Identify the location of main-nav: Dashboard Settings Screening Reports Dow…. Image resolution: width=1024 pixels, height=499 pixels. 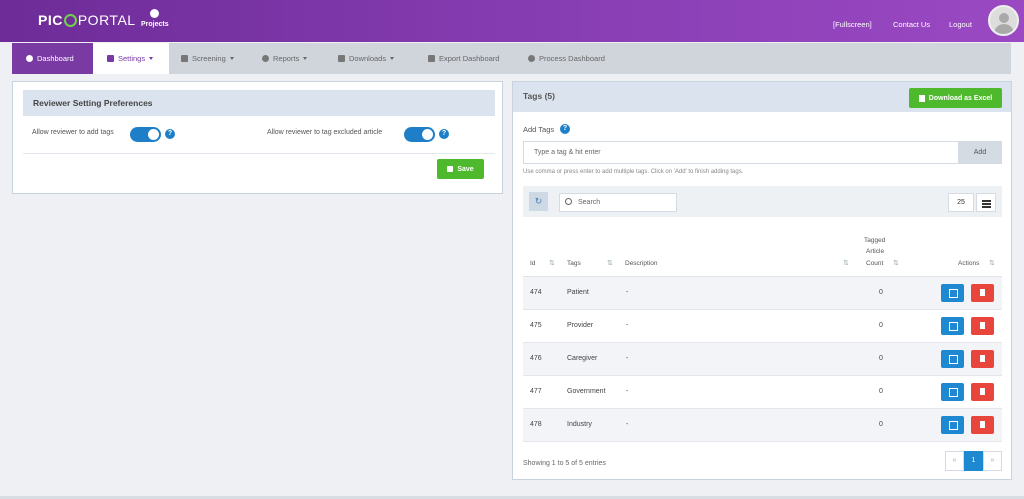
(511, 58).